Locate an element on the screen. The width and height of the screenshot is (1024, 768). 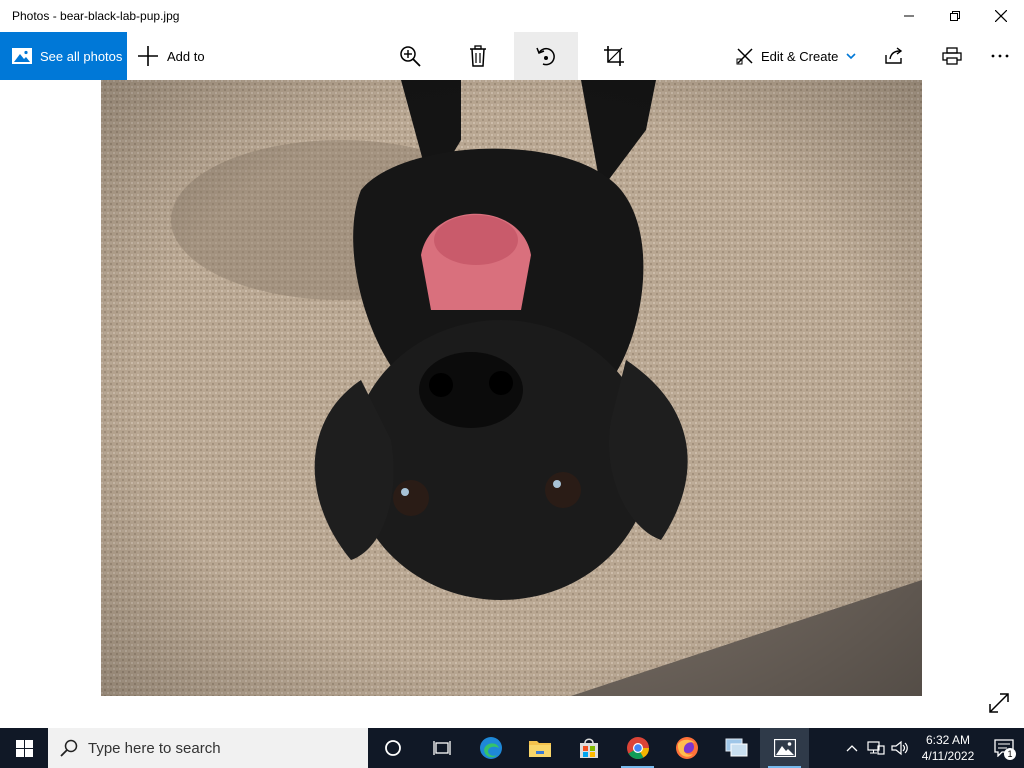
add-to-button: Add to is located at coordinates (171, 56).